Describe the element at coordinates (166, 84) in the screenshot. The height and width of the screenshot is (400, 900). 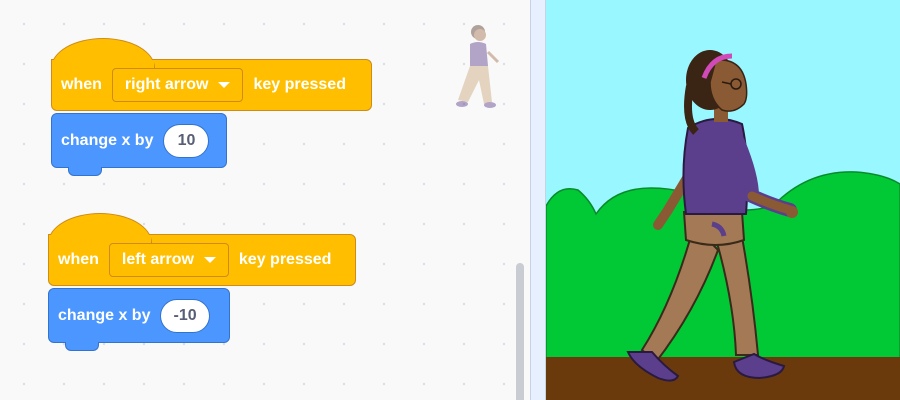
I see `key-select-value: right arrow` at that location.